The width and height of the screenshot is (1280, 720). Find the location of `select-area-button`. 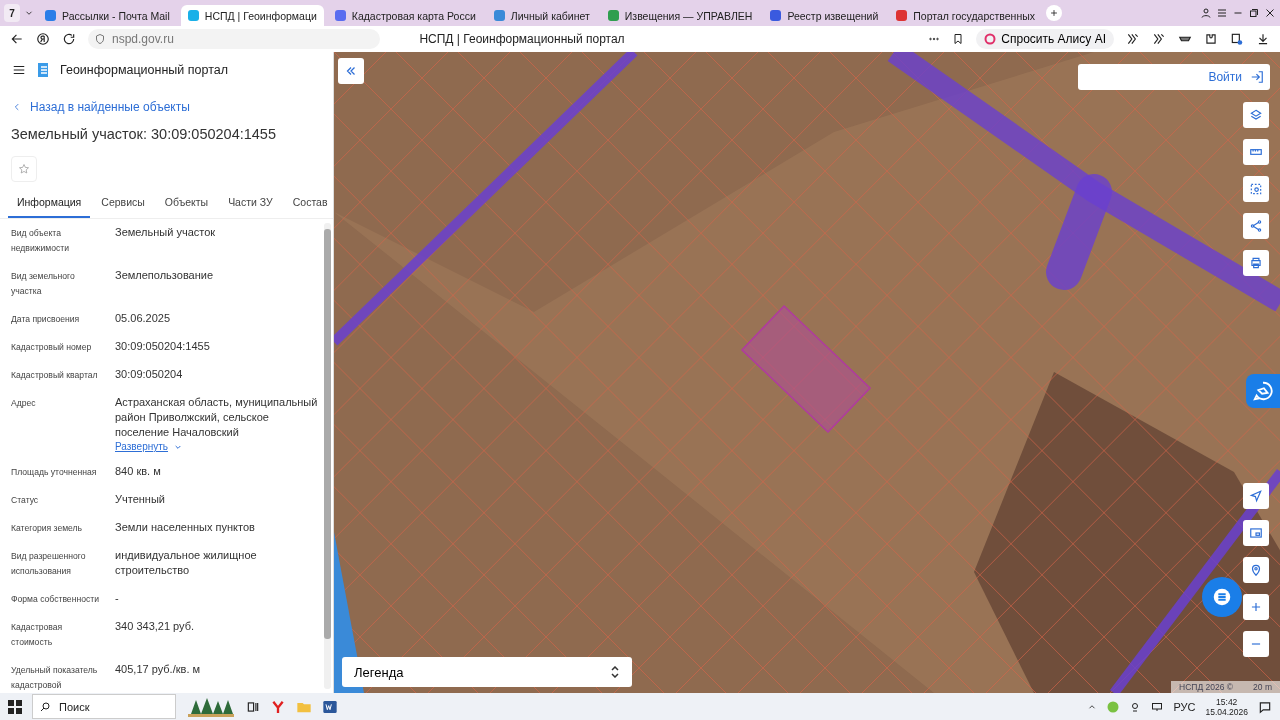

select-area-button is located at coordinates (1256, 189).